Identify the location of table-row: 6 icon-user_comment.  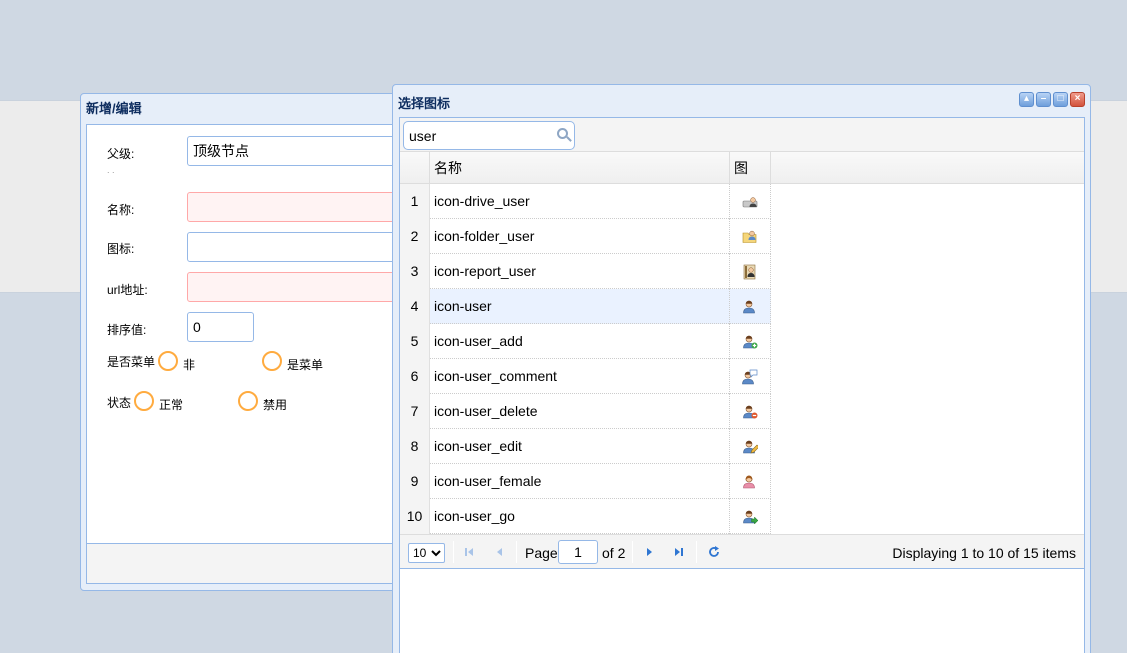
(585, 376).